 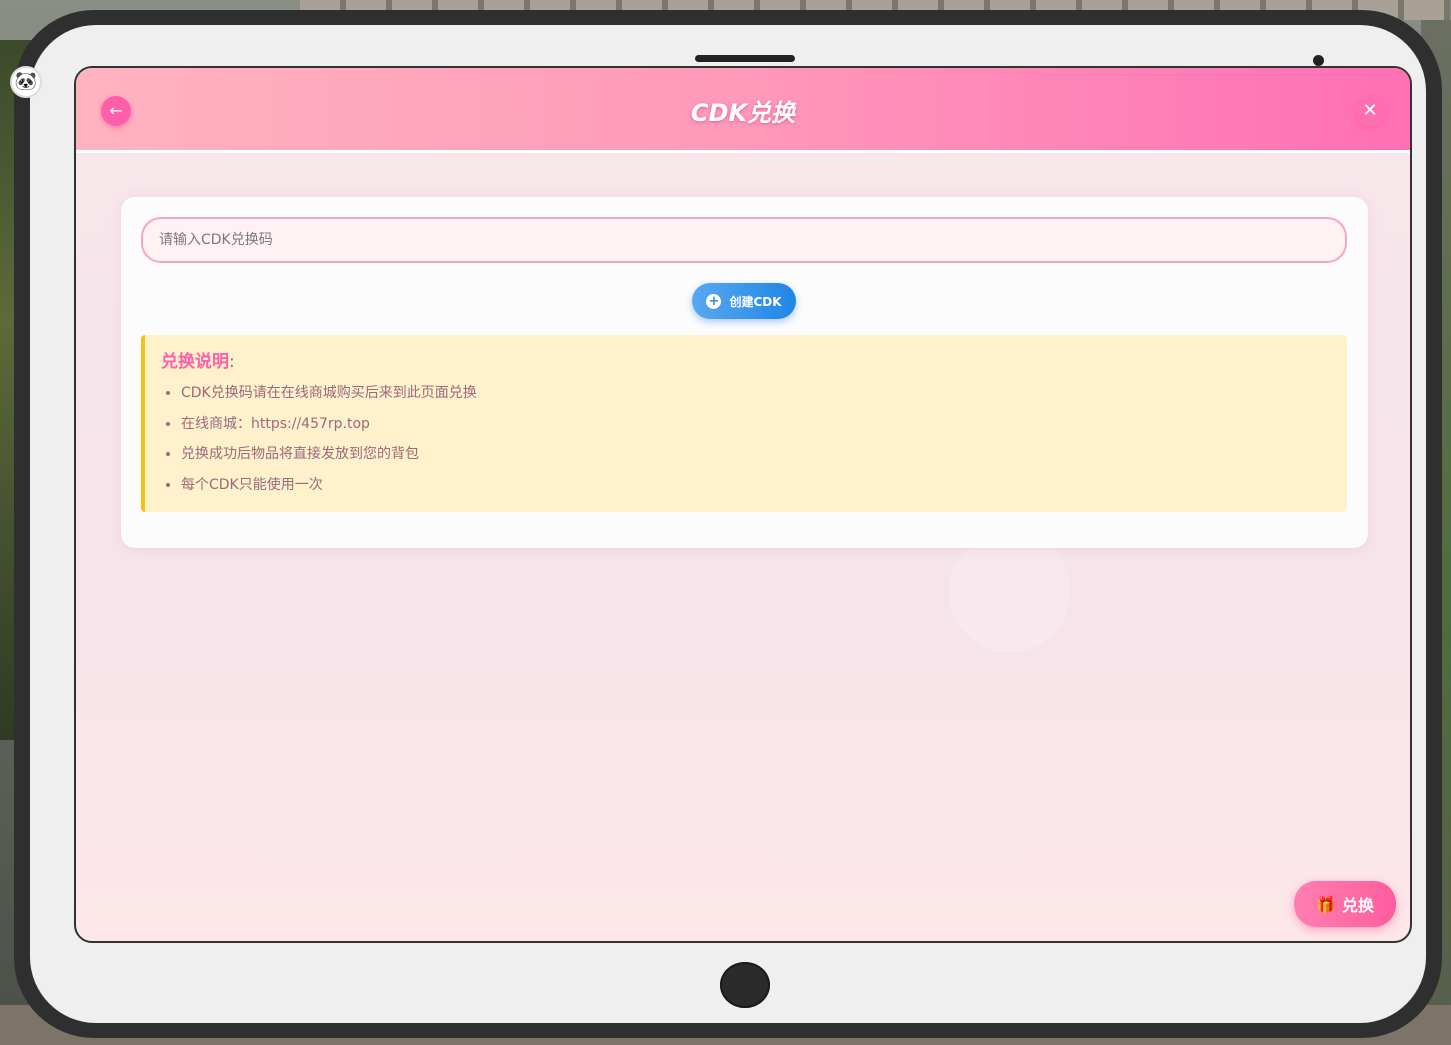 What do you see at coordinates (745, 985) in the screenshot?
I see `home-button` at bounding box center [745, 985].